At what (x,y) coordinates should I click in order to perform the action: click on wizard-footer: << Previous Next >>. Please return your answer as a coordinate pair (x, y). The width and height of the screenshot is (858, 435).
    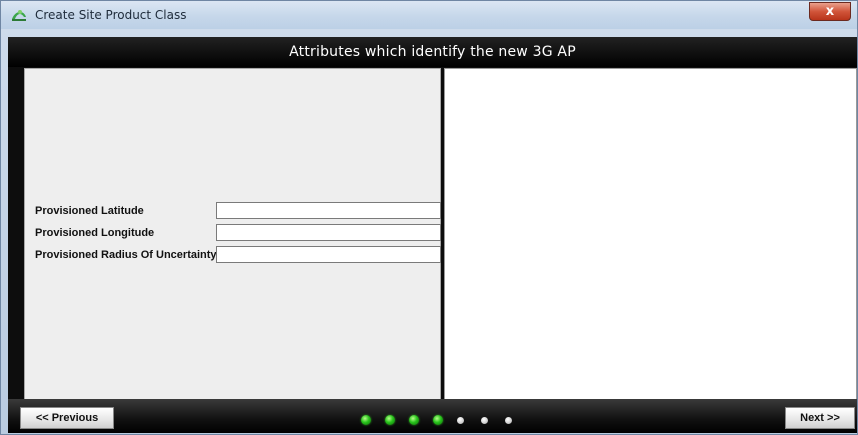
    Looking at the image, I should click on (432, 416).